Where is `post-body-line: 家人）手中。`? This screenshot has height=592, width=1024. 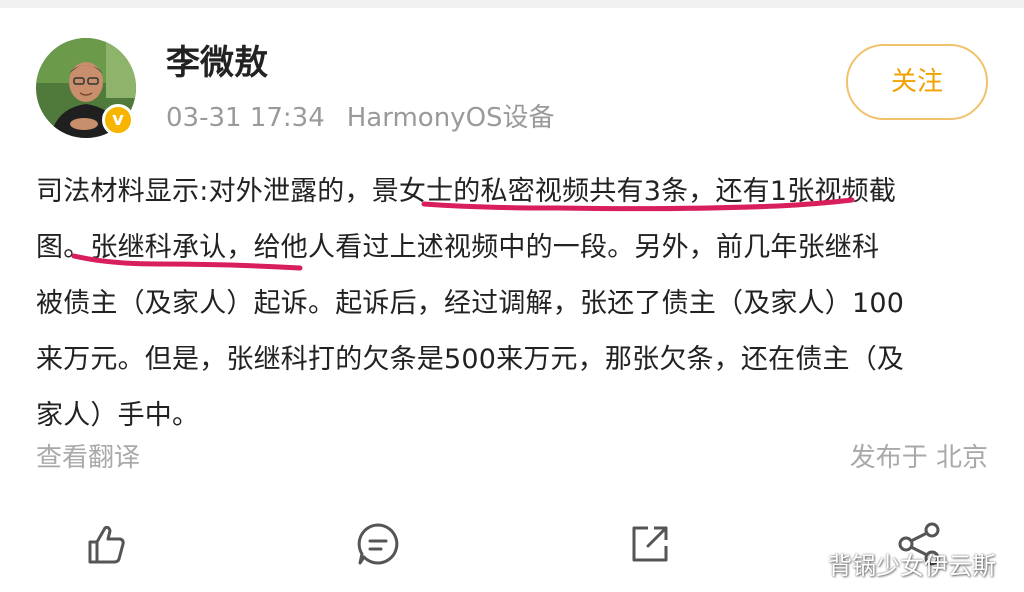 post-body-line: 家人）手中。 is located at coordinates (118, 415).